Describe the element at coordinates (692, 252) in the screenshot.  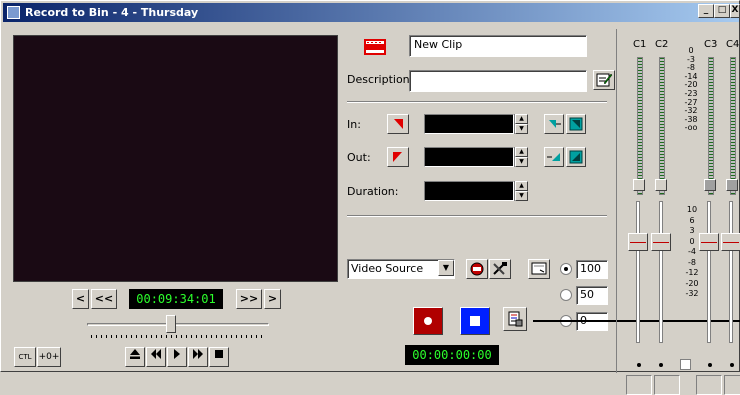
I see `fader-scale: 10 6 3 0 -4 -8 -12 -20 -32` at that location.